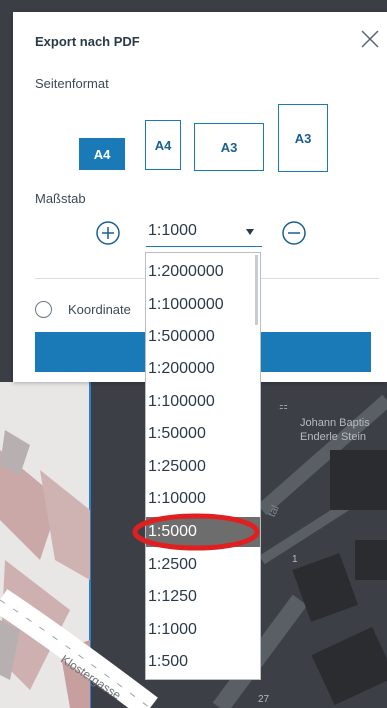 This screenshot has width=387, height=708. Describe the element at coordinates (60, 198) in the screenshot. I see `scale-label: Maßstab` at that location.